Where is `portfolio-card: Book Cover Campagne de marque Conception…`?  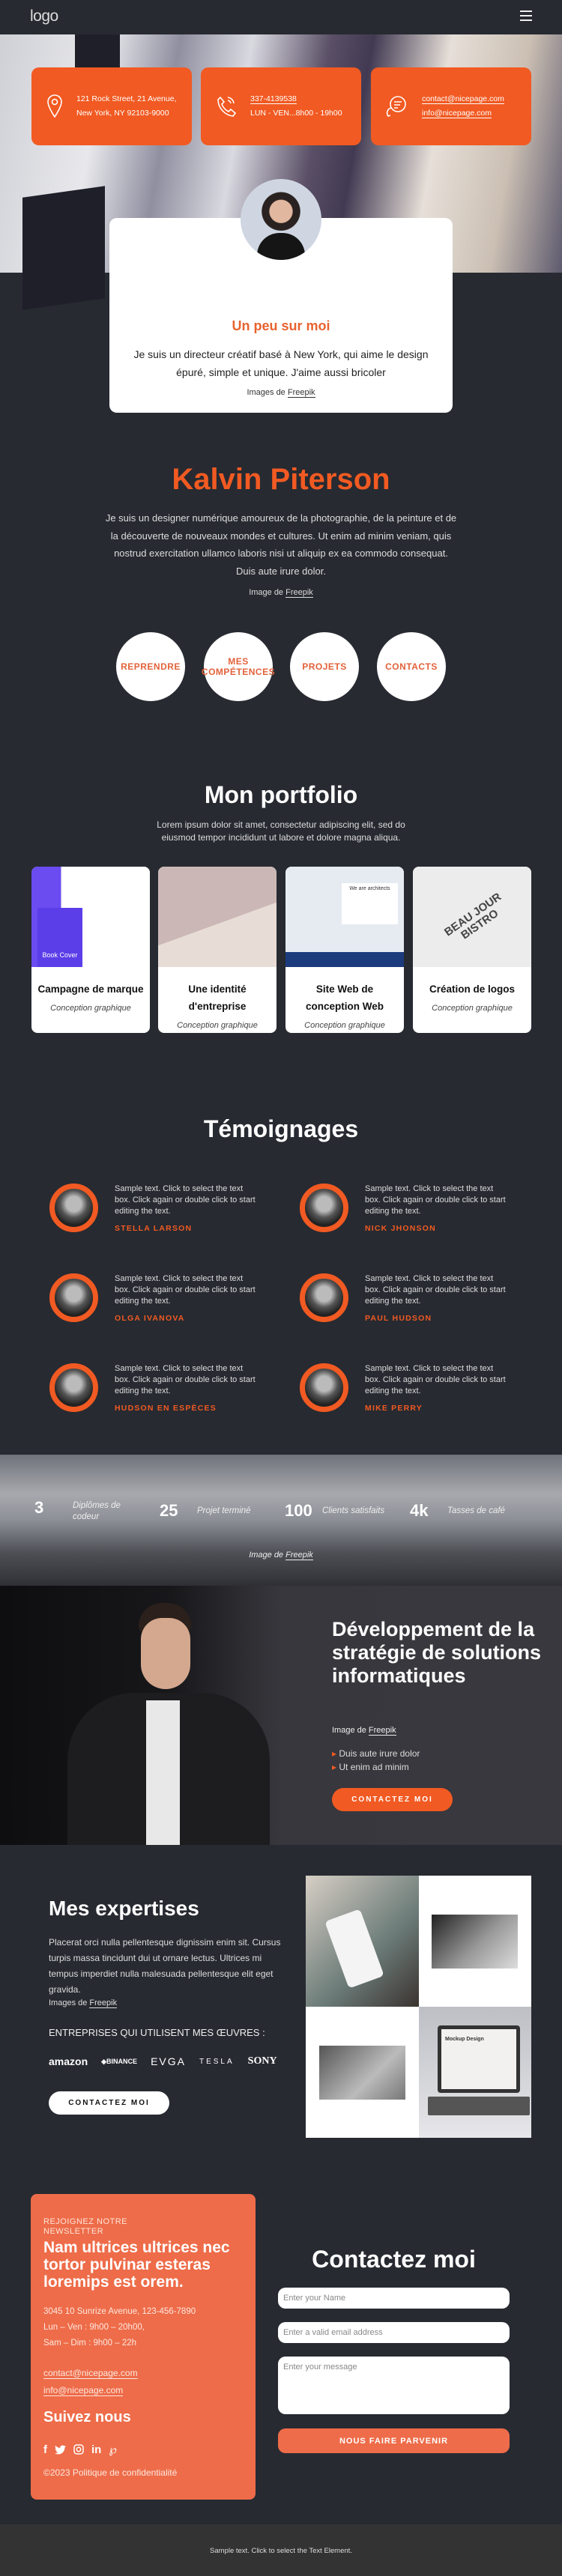 portfolio-card: Book Cover Campagne de marque Conception… is located at coordinates (90, 950).